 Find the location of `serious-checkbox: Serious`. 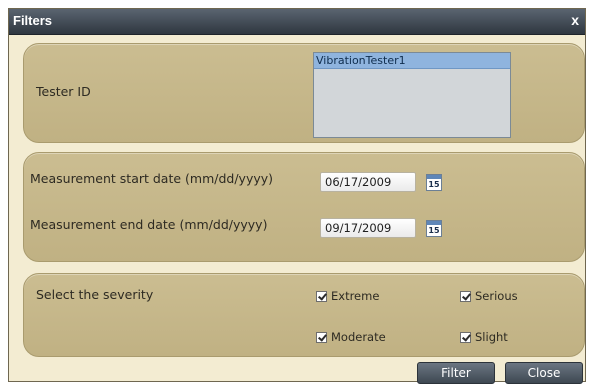

serious-checkbox: Serious is located at coordinates (489, 296).